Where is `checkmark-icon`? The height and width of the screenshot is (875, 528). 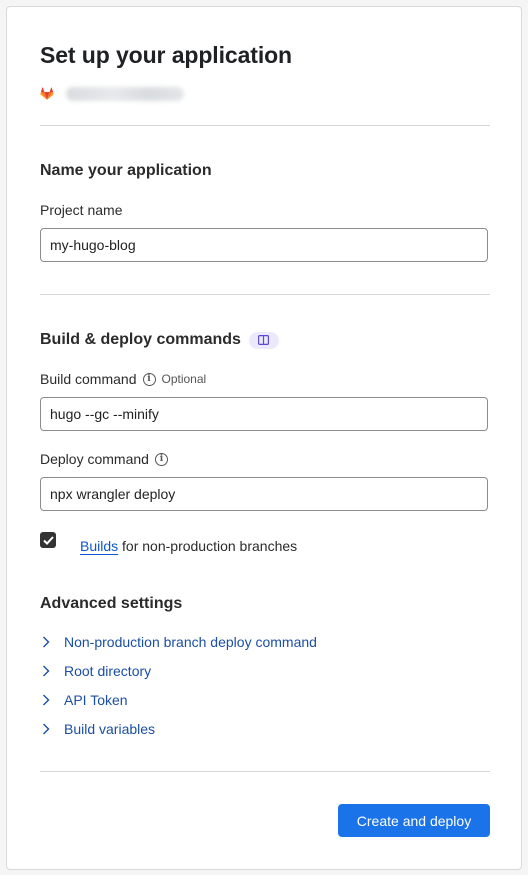
checkmark-icon is located at coordinates (48, 540).